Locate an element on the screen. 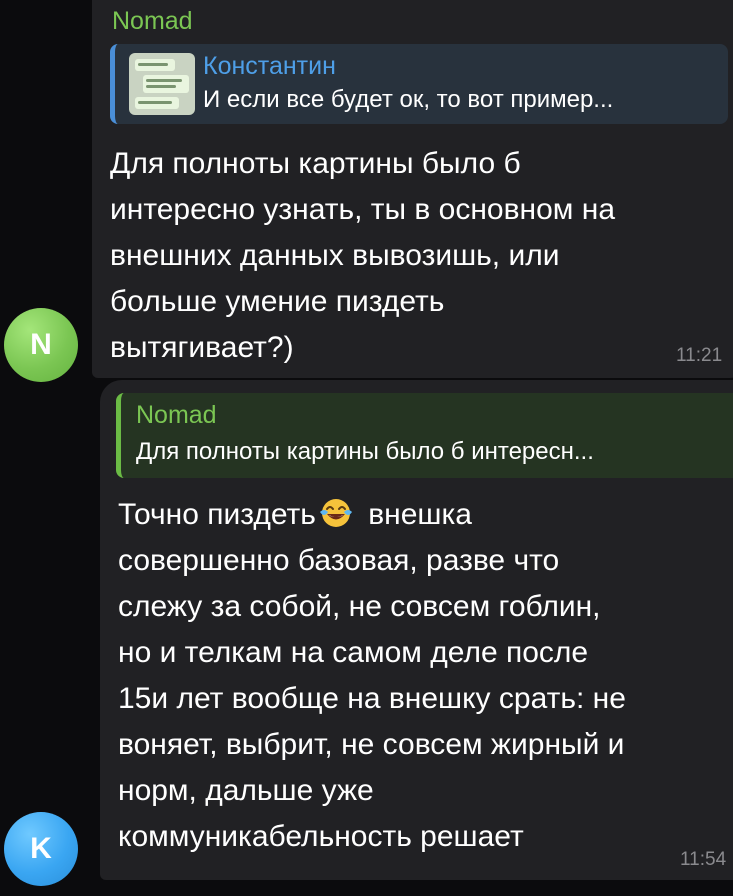 The width and height of the screenshot is (733, 896). avatar-letter: N is located at coordinates (41, 344).